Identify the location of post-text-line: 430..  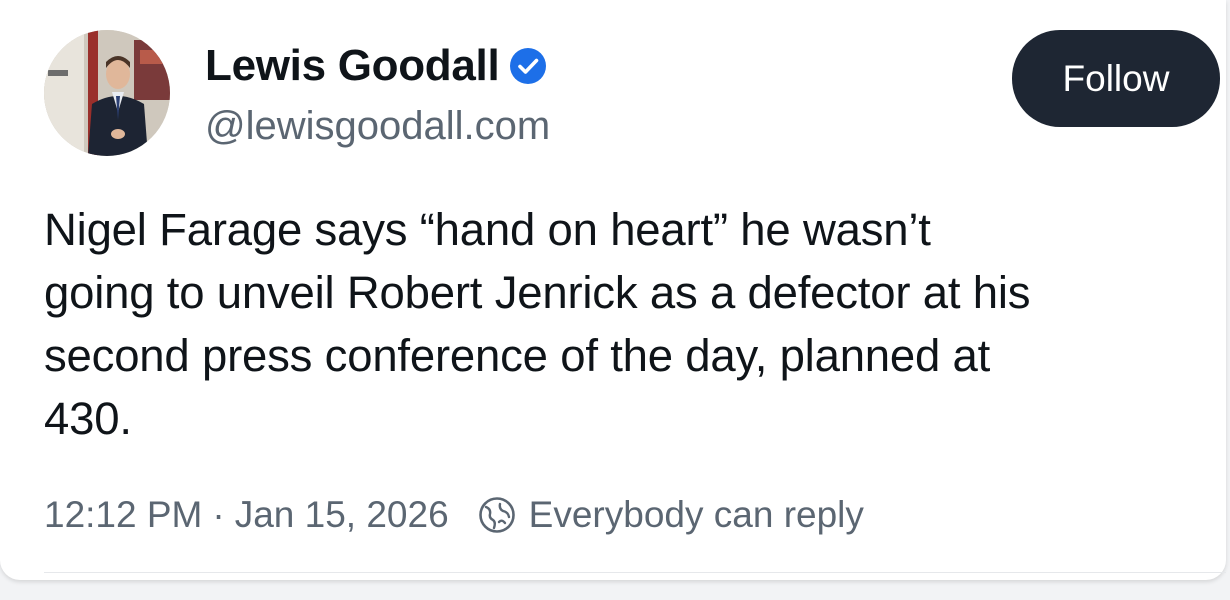
(88, 418).